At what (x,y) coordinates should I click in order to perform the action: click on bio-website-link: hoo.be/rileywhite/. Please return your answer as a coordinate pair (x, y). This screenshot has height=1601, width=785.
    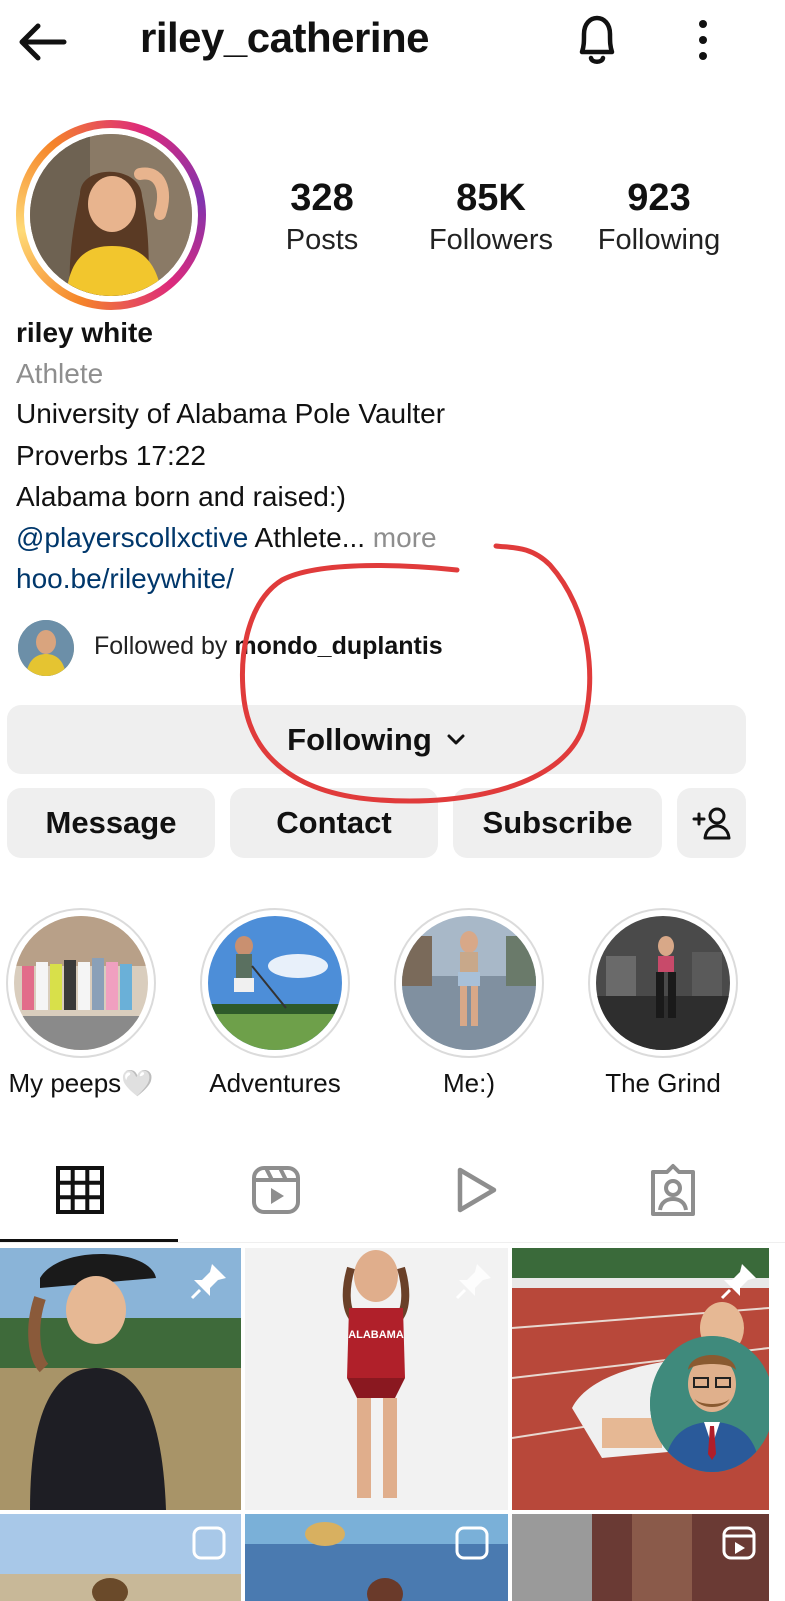
    Looking at the image, I should click on (125, 579).